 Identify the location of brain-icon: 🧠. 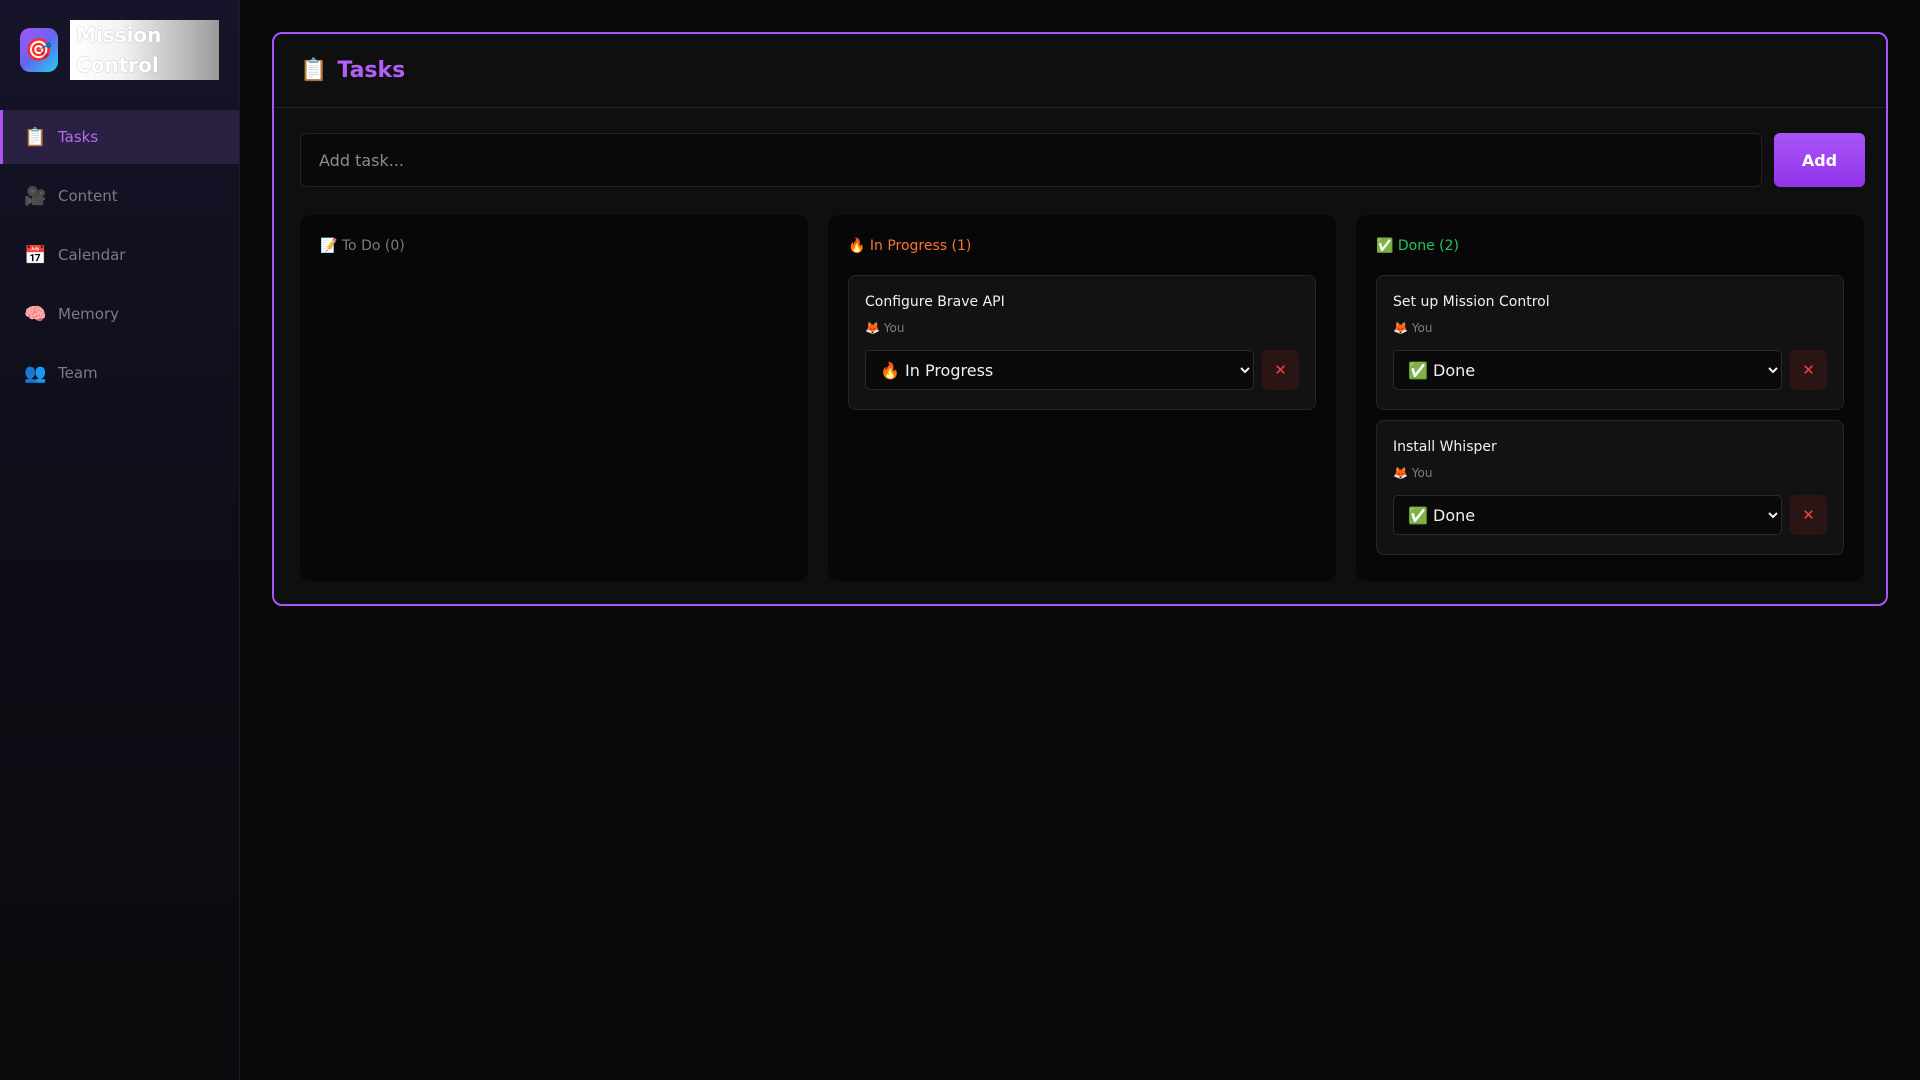
(35, 314).